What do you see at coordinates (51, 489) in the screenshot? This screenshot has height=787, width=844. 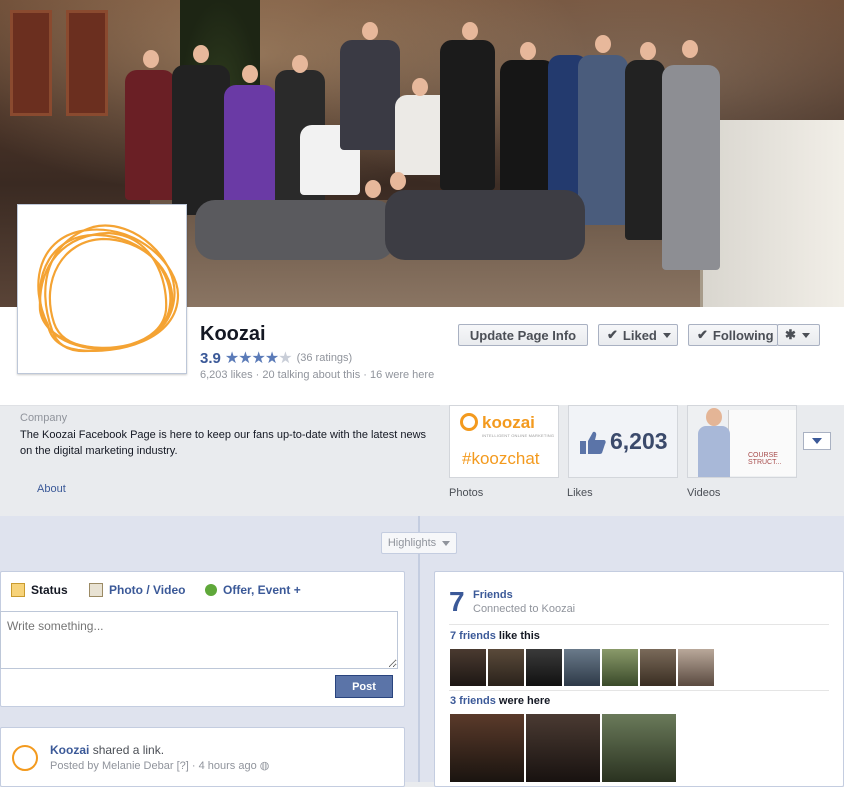 I see `about-link: About` at bounding box center [51, 489].